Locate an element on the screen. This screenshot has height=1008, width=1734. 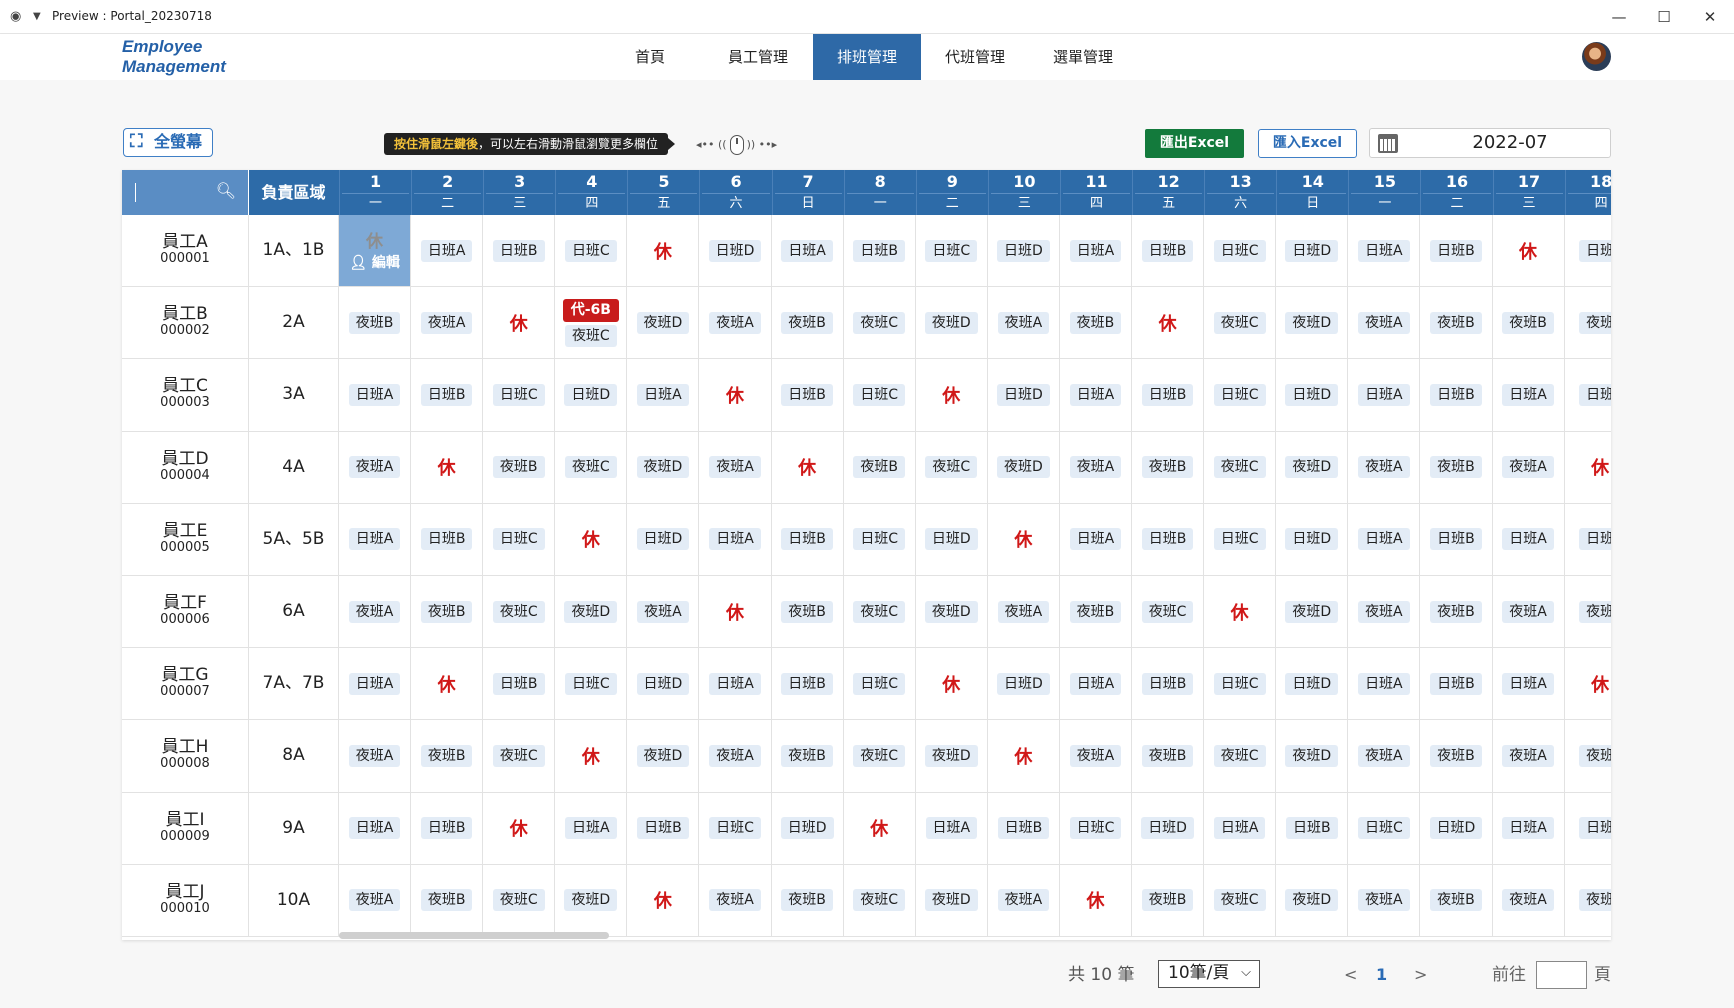
nav-shift-scheduling: 排班管理 is located at coordinates (867, 57).